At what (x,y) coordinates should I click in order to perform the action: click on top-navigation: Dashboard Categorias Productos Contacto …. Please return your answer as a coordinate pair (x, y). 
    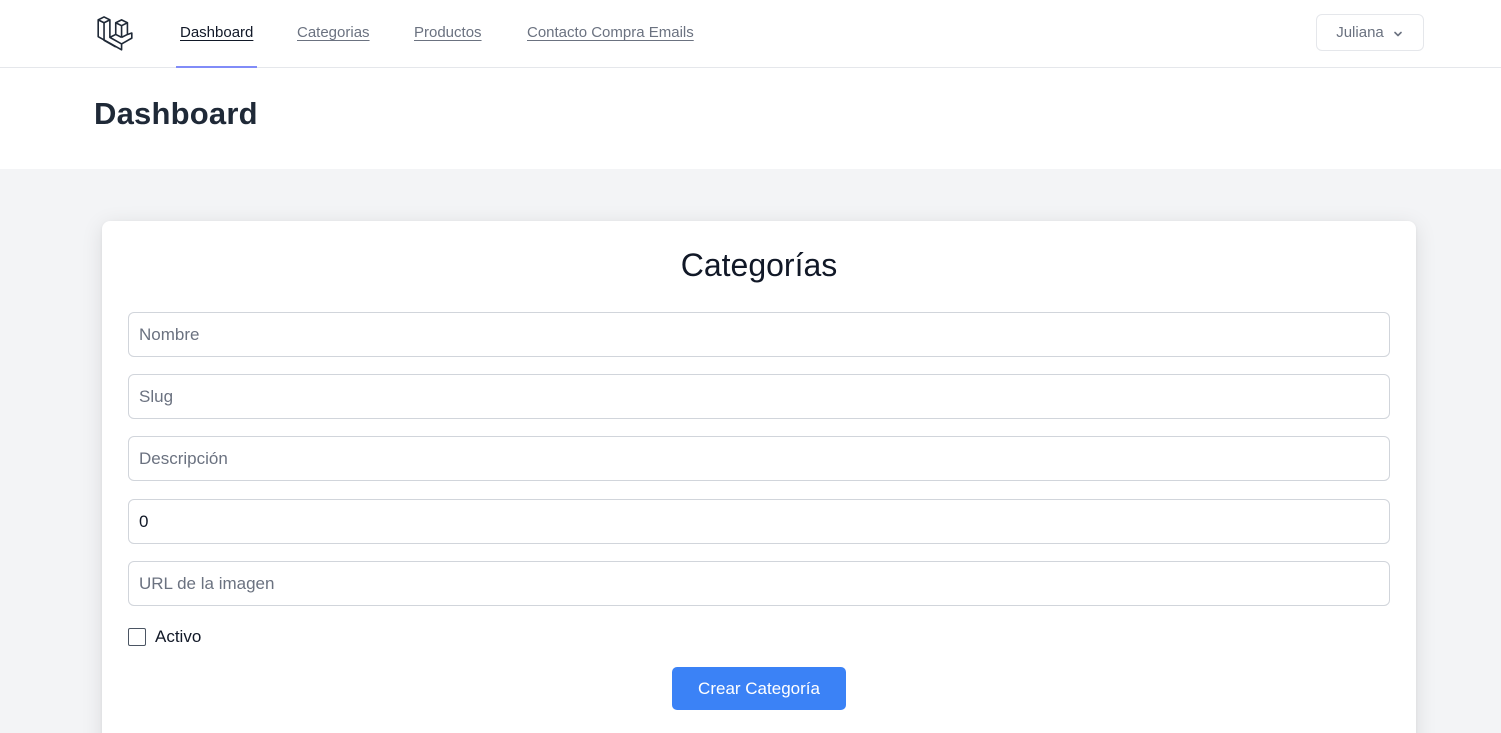
    Looking at the image, I should click on (750, 34).